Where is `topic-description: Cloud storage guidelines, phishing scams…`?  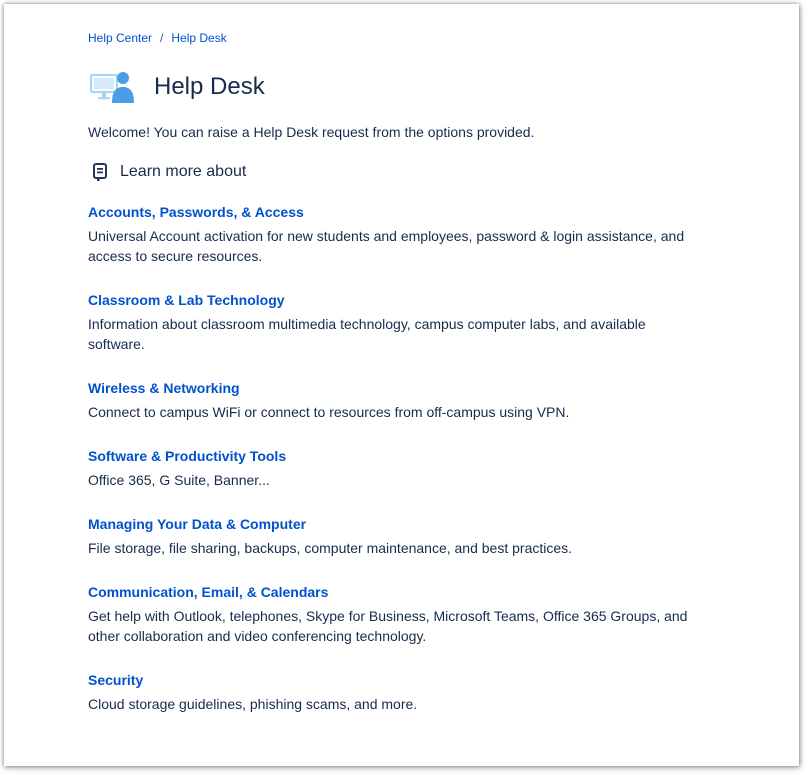
topic-description: Cloud storage guidelines, phishing scams… is located at coordinates (253, 704).